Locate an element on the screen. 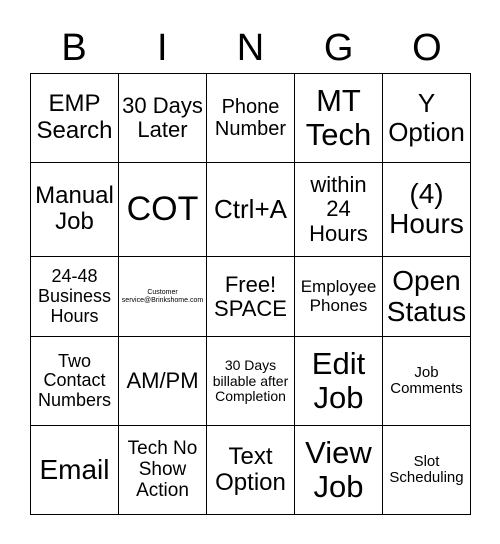  bingo-cell: Phone Number is located at coordinates (250, 118).